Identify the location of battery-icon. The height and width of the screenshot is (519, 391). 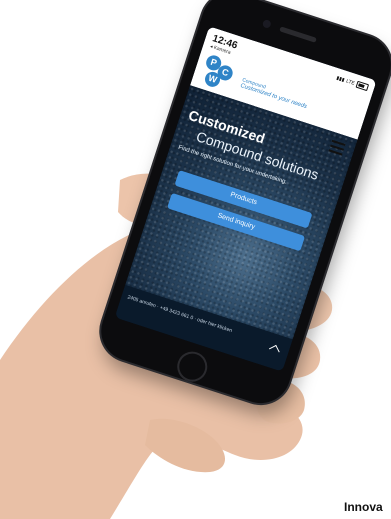
(362, 86).